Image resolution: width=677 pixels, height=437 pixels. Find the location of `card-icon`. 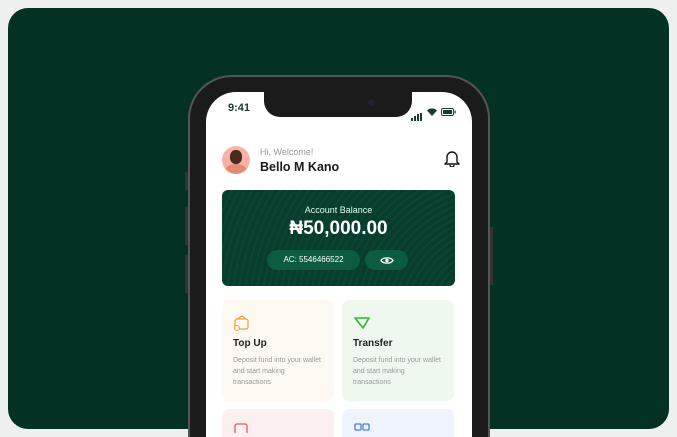

card-icon is located at coordinates (241, 428).